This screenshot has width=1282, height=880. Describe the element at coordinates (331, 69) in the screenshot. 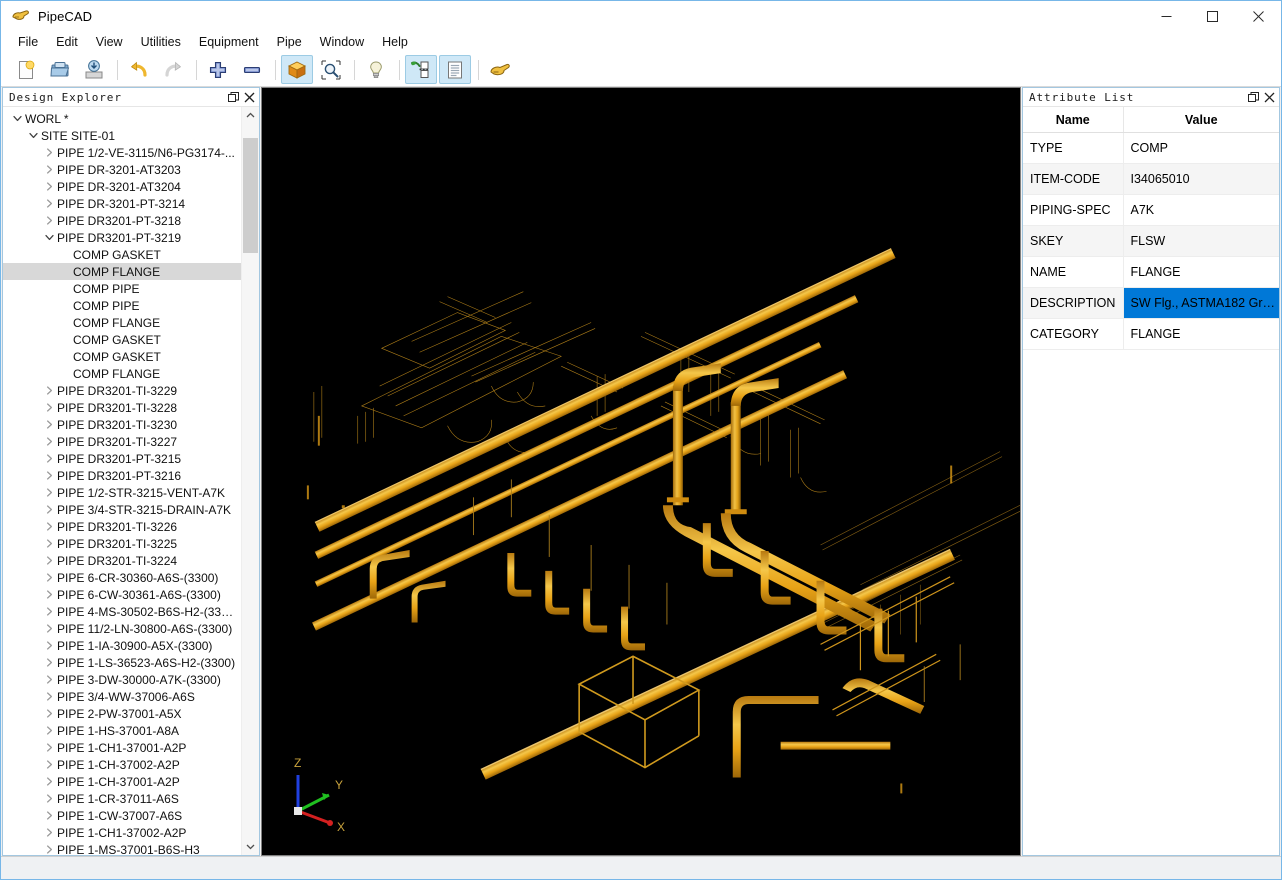

I see `zoom-extents-icon` at that location.